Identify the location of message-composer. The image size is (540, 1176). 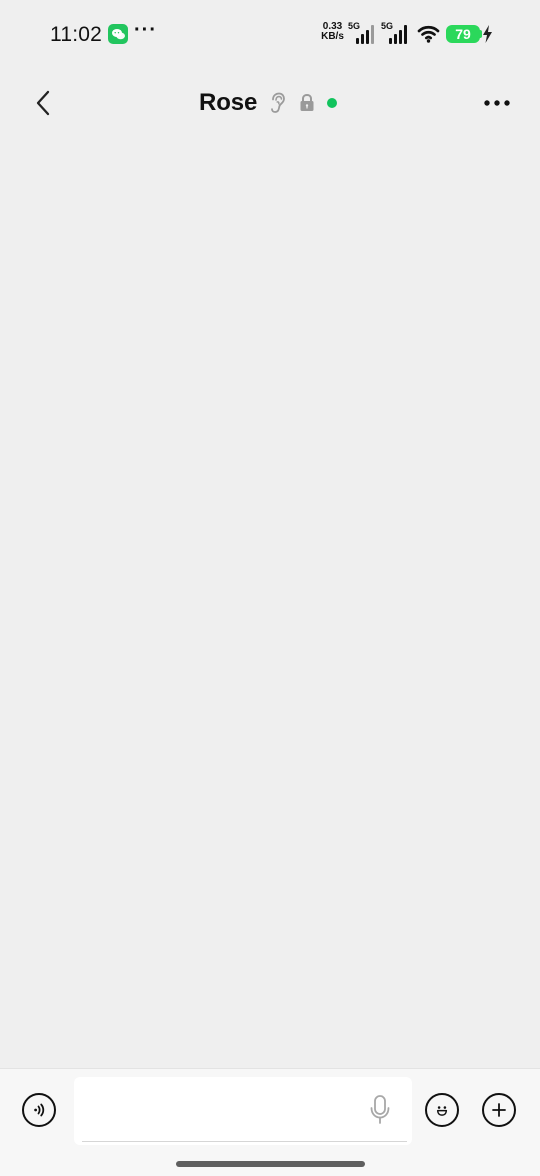
(270, 1122).